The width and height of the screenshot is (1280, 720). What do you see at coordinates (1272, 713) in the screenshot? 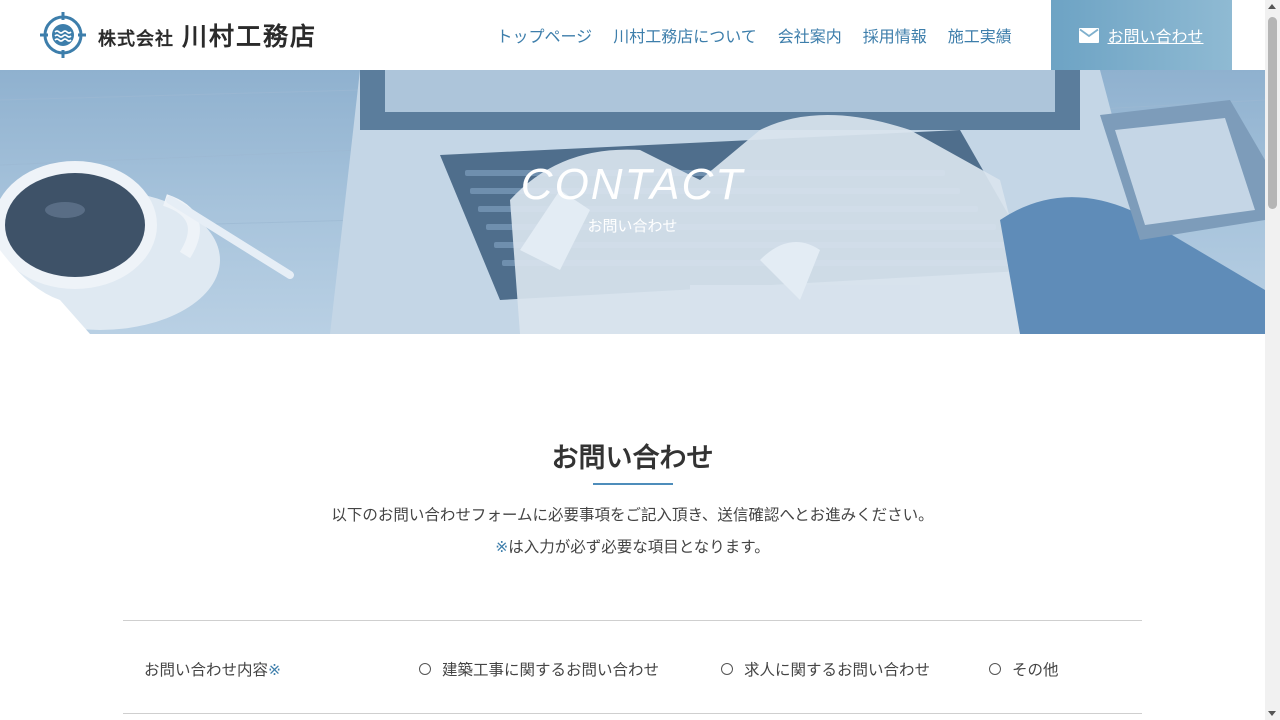
I see `scroll-down-arrow-icon` at bounding box center [1272, 713].